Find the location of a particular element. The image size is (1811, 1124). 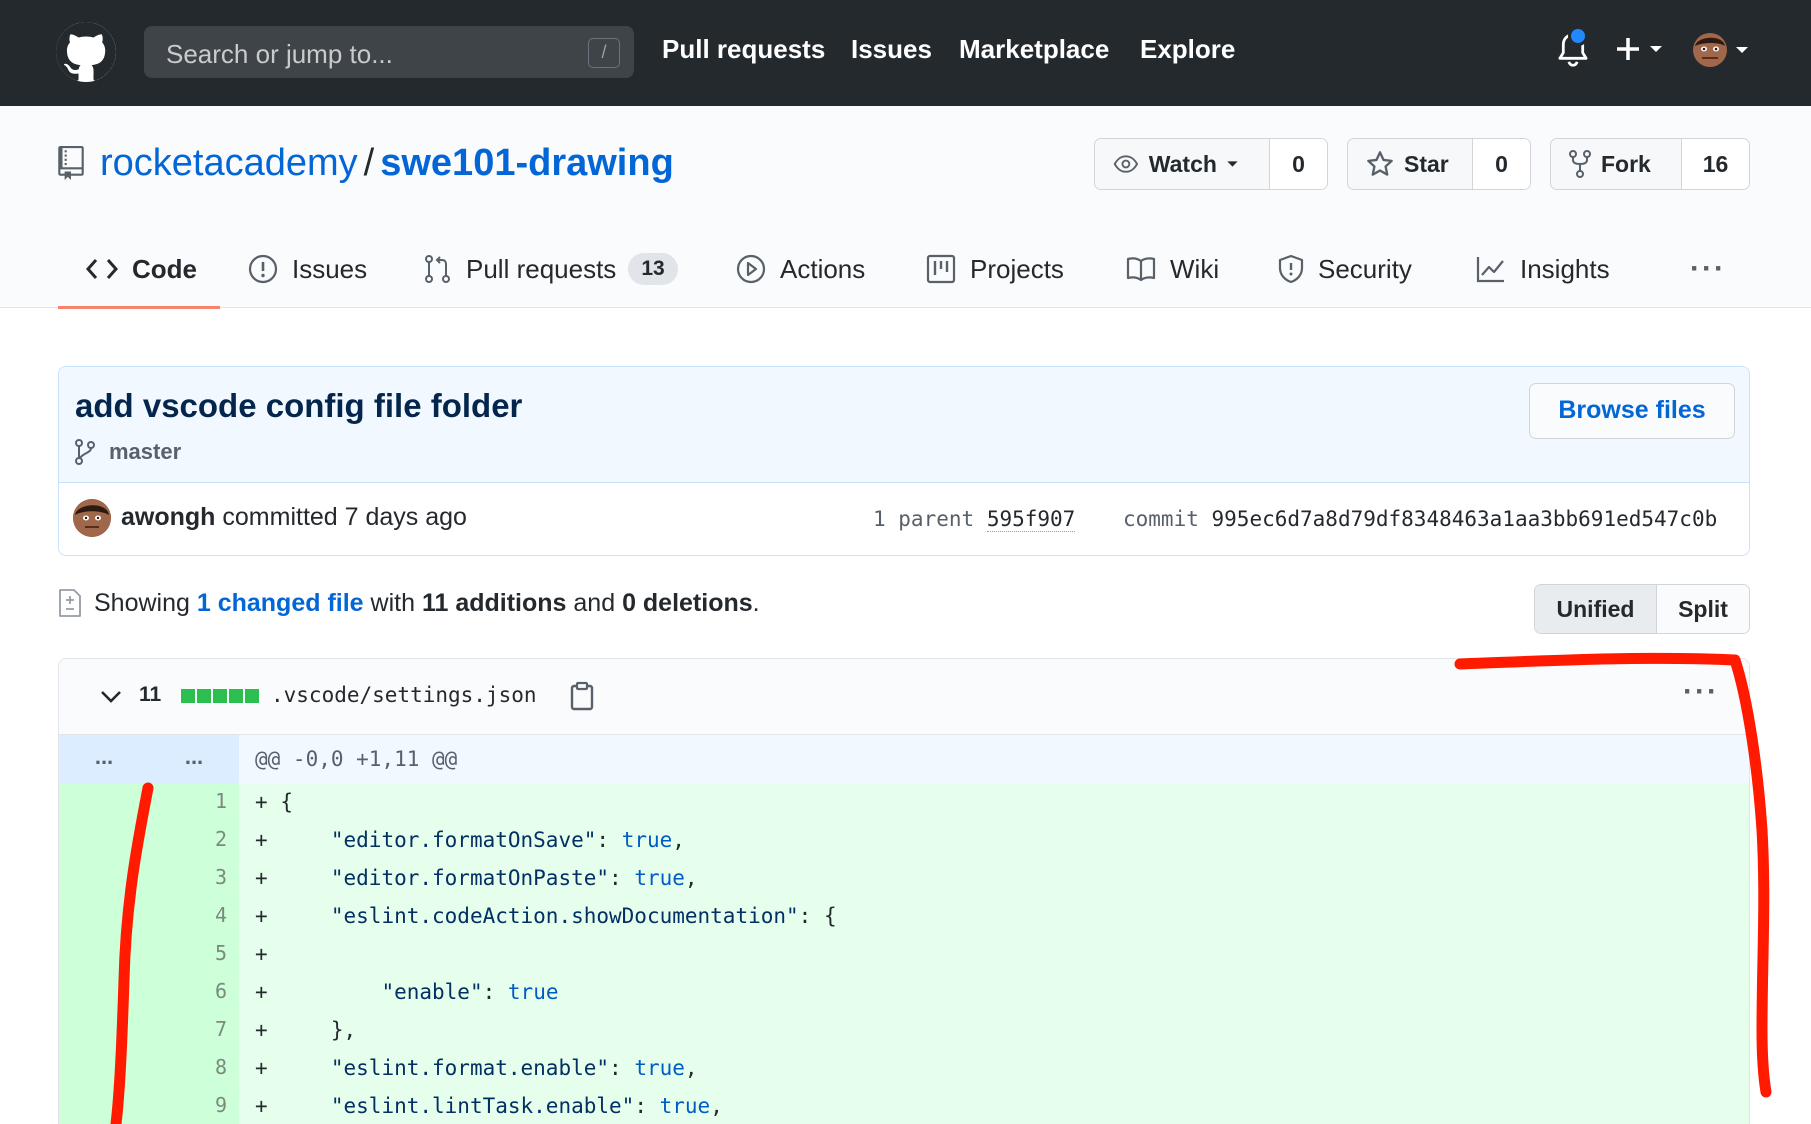

new-line-number: 9 is located at coordinates (194, 1105).